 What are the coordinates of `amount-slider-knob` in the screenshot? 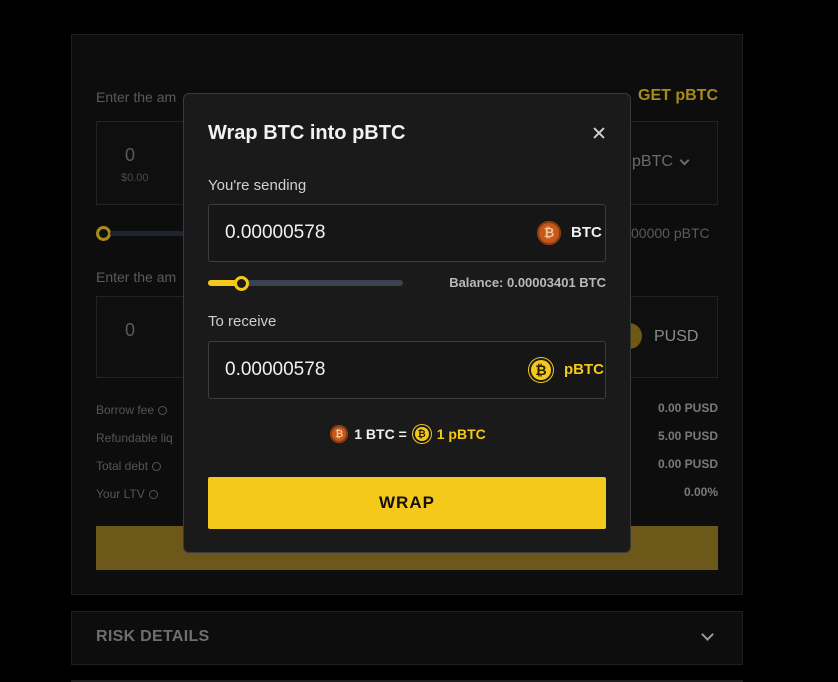 It's located at (241, 283).